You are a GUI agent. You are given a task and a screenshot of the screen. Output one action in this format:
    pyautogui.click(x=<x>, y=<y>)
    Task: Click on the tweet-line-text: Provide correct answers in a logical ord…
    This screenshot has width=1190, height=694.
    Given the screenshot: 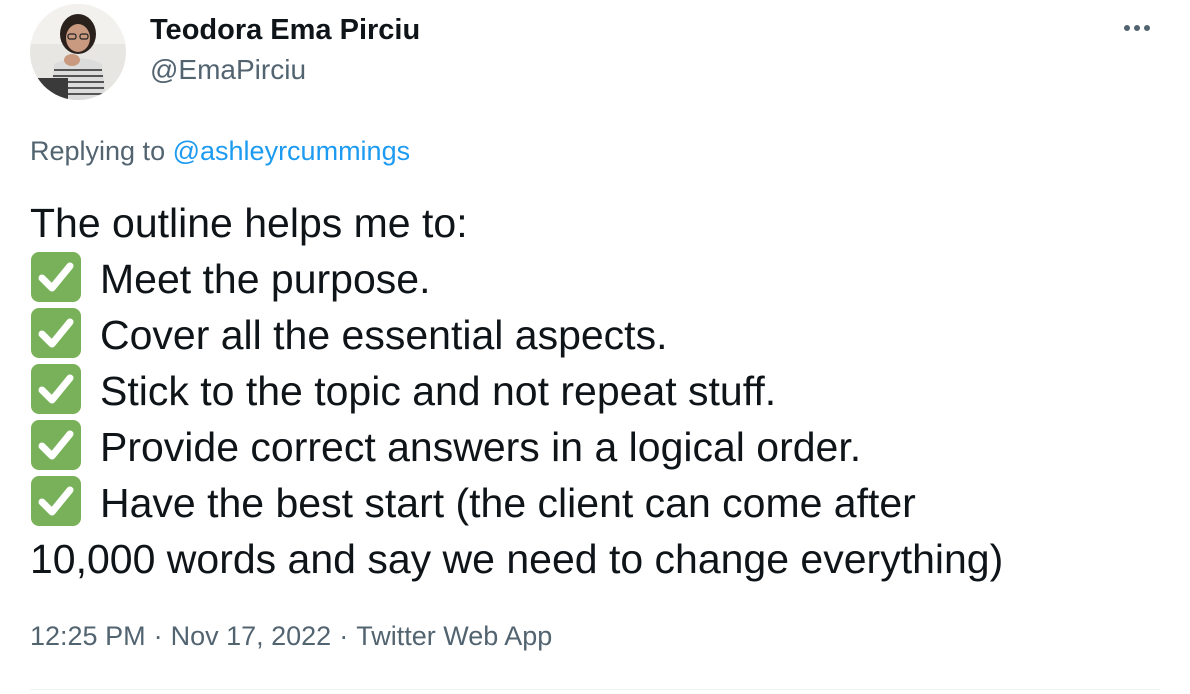 What is the action you would take?
    pyautogui.click(x=481, y=447)
    